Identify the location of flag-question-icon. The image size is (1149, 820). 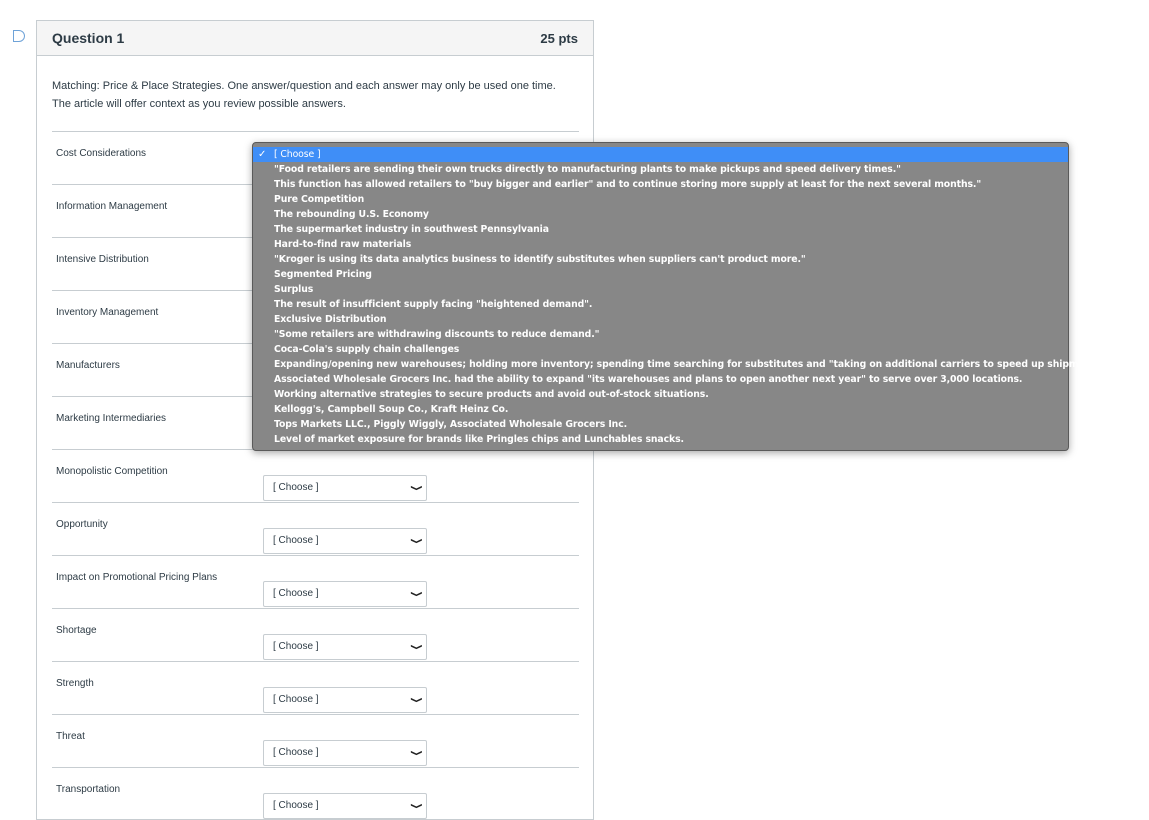
(19, 36).